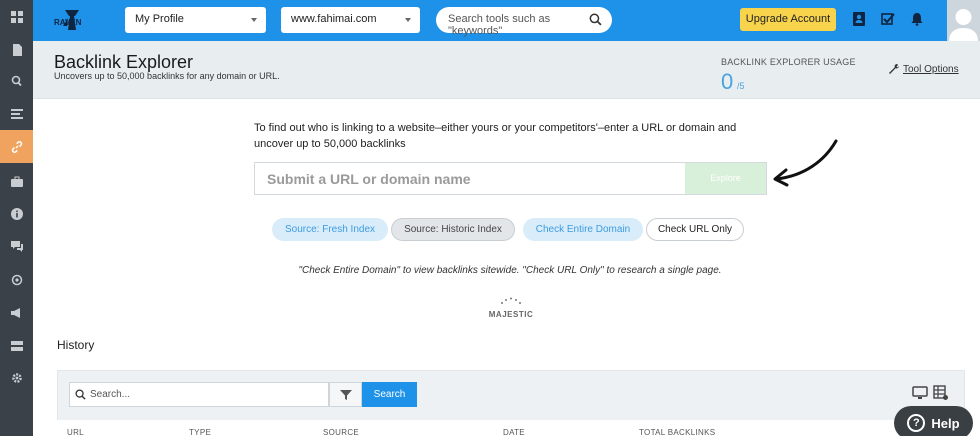 The width and height of the screenshot is (980, 436). What do you see at coordinates (725, 178) in the screenshot?
I see `explore-button: Explore` at bounding box center [725, 178].